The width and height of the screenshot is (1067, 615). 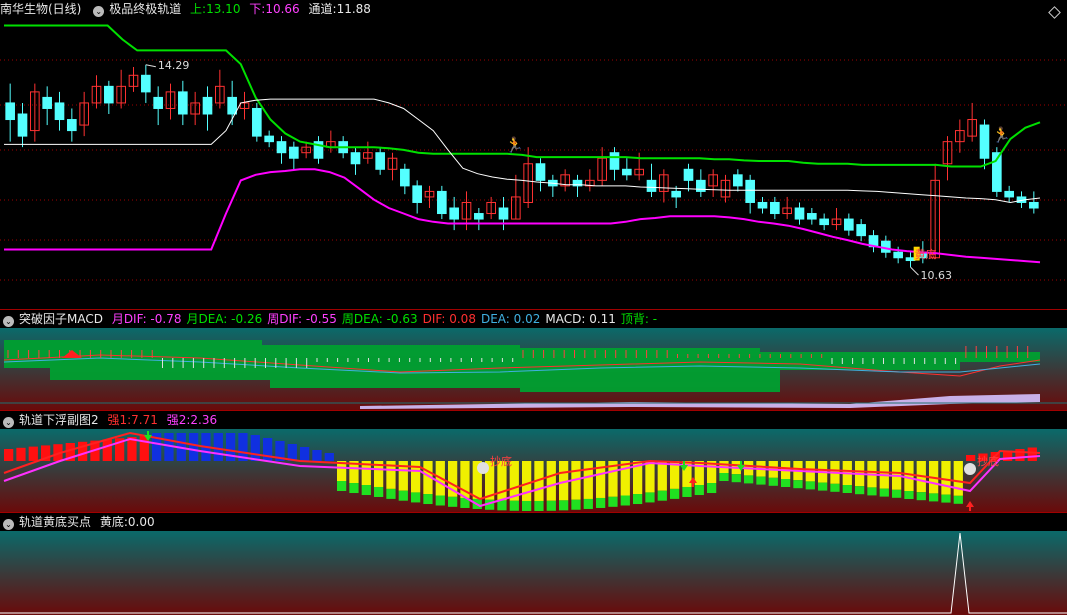 I want to click on stock-title: 南华生物(日线), so click(x=41, y=9).